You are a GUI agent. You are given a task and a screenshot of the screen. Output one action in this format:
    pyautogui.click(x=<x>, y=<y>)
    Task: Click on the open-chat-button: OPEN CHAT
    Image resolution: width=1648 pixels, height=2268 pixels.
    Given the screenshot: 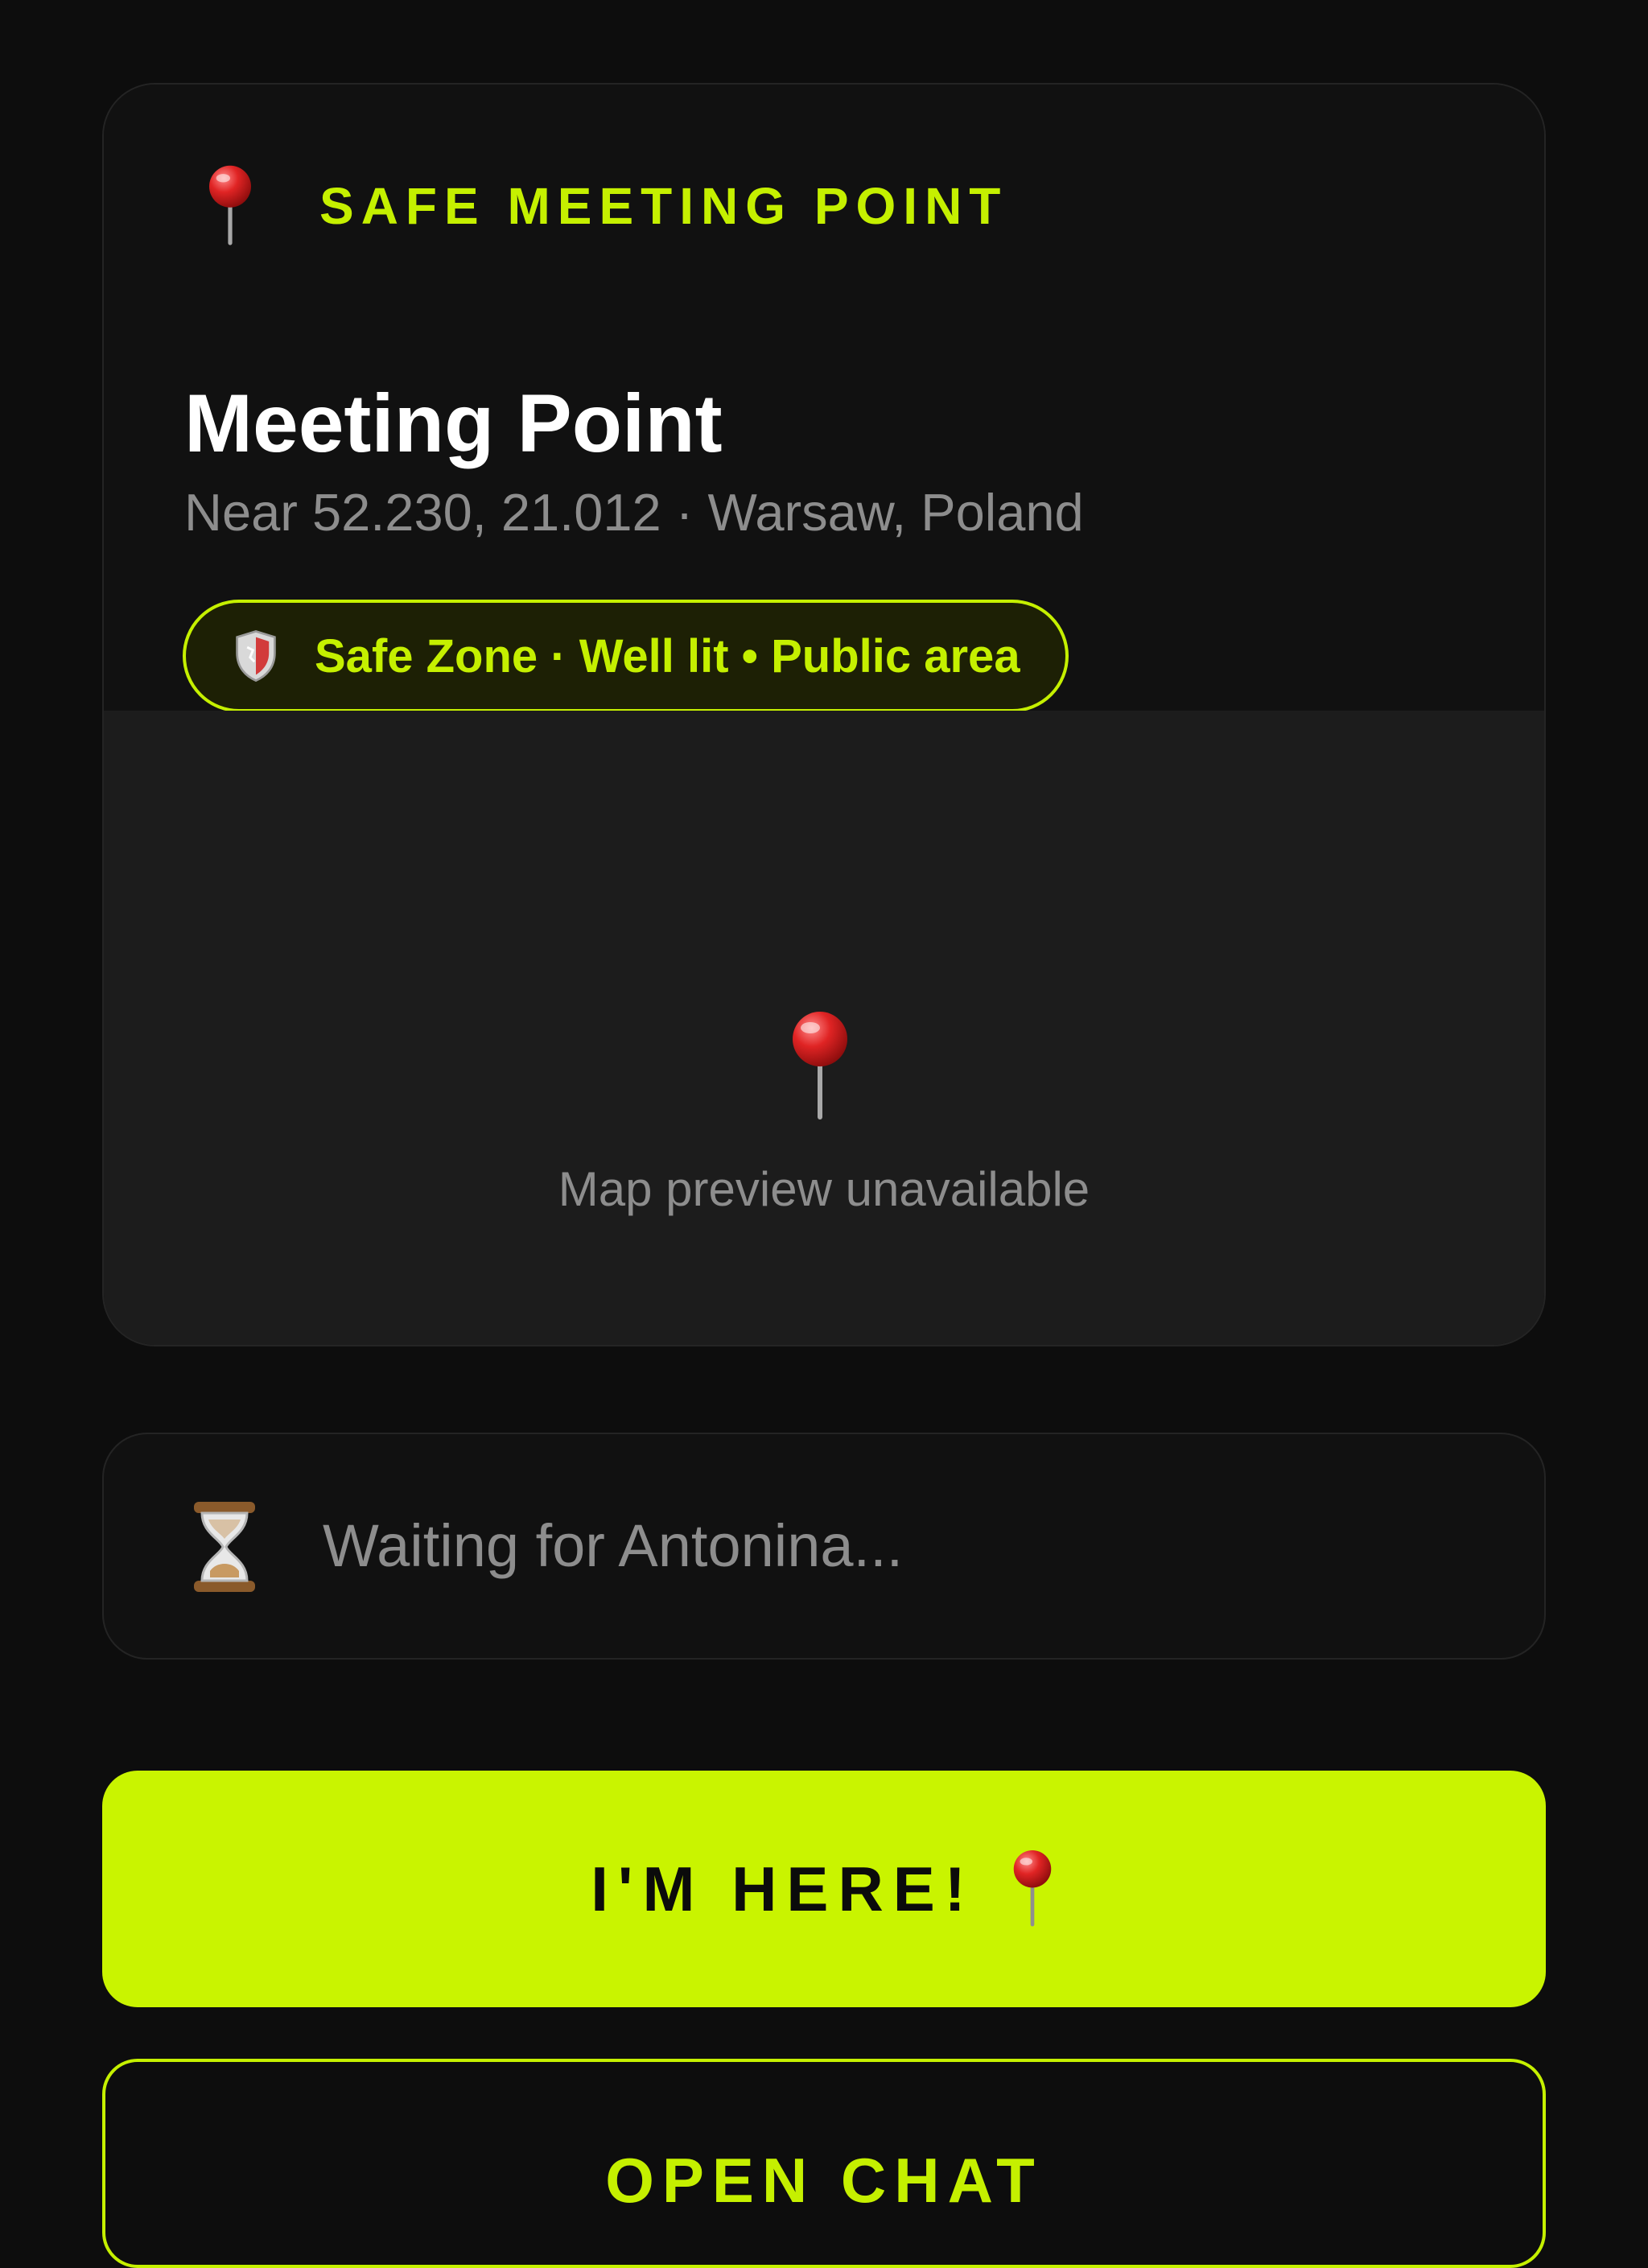 What is the action you would take?
    pyautogui.click(x=824, y=2163)
    